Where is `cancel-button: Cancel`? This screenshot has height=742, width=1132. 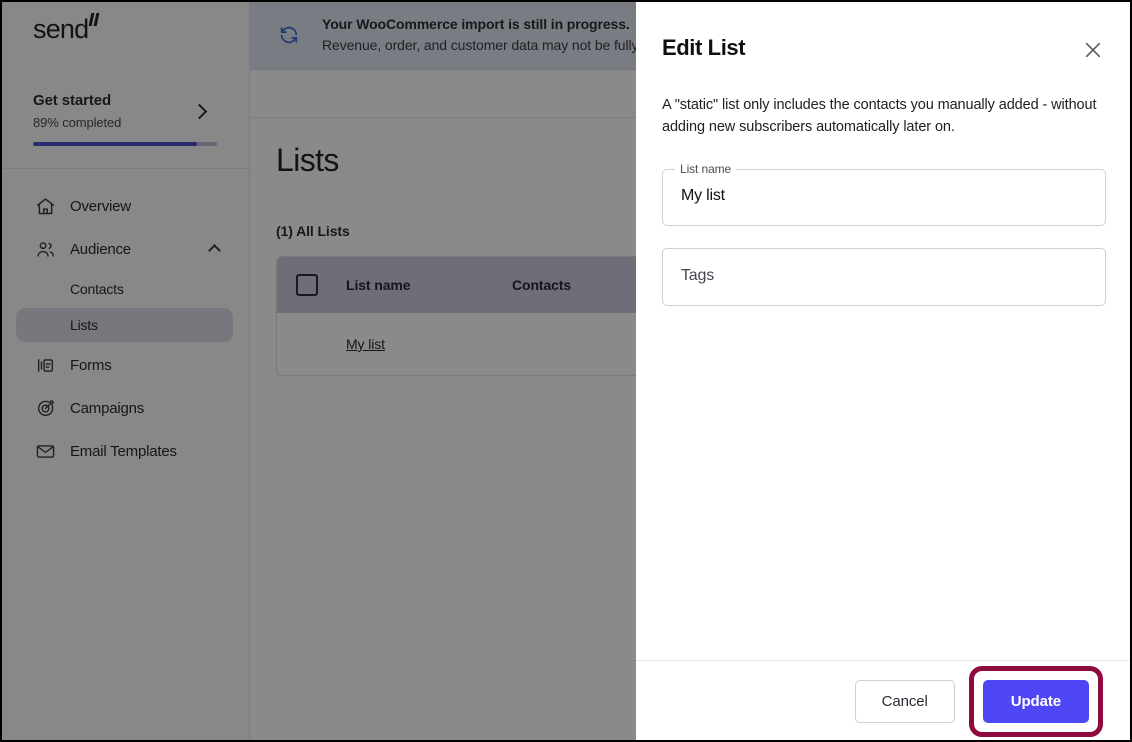 cancel-button: Cancel is located at coordinates (904, 701).